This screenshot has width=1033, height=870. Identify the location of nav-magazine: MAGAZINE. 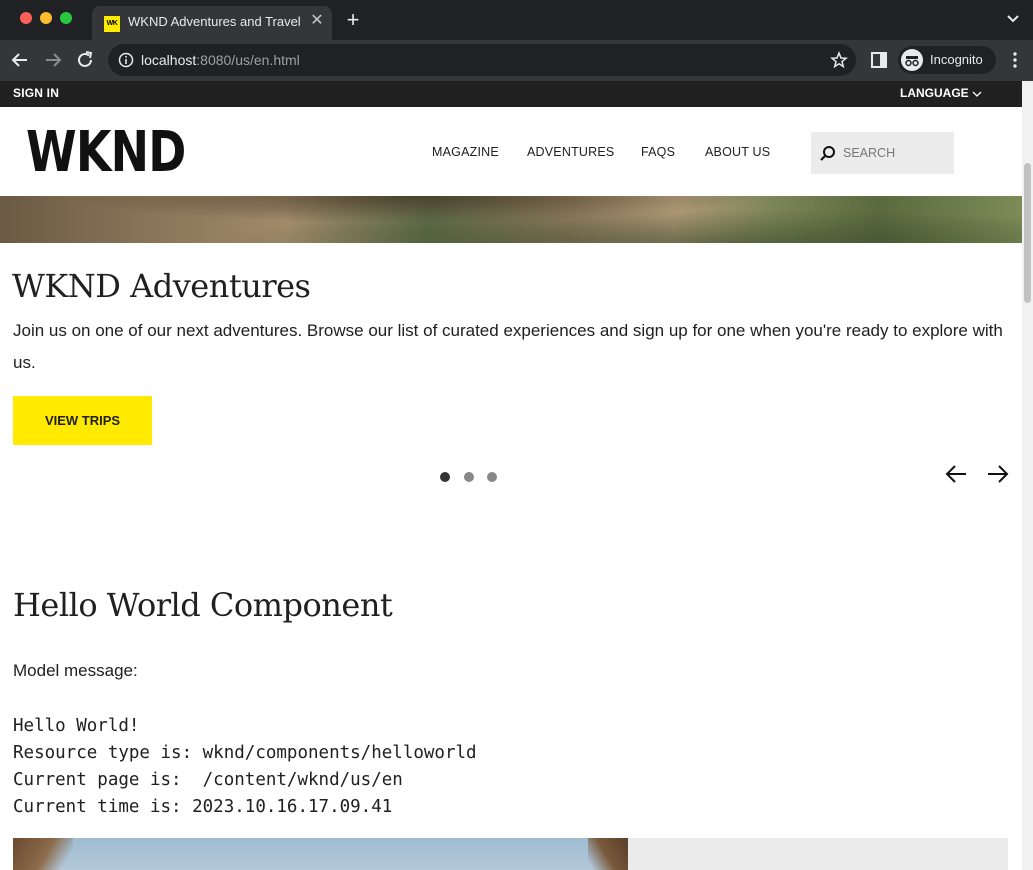
(465, 152).